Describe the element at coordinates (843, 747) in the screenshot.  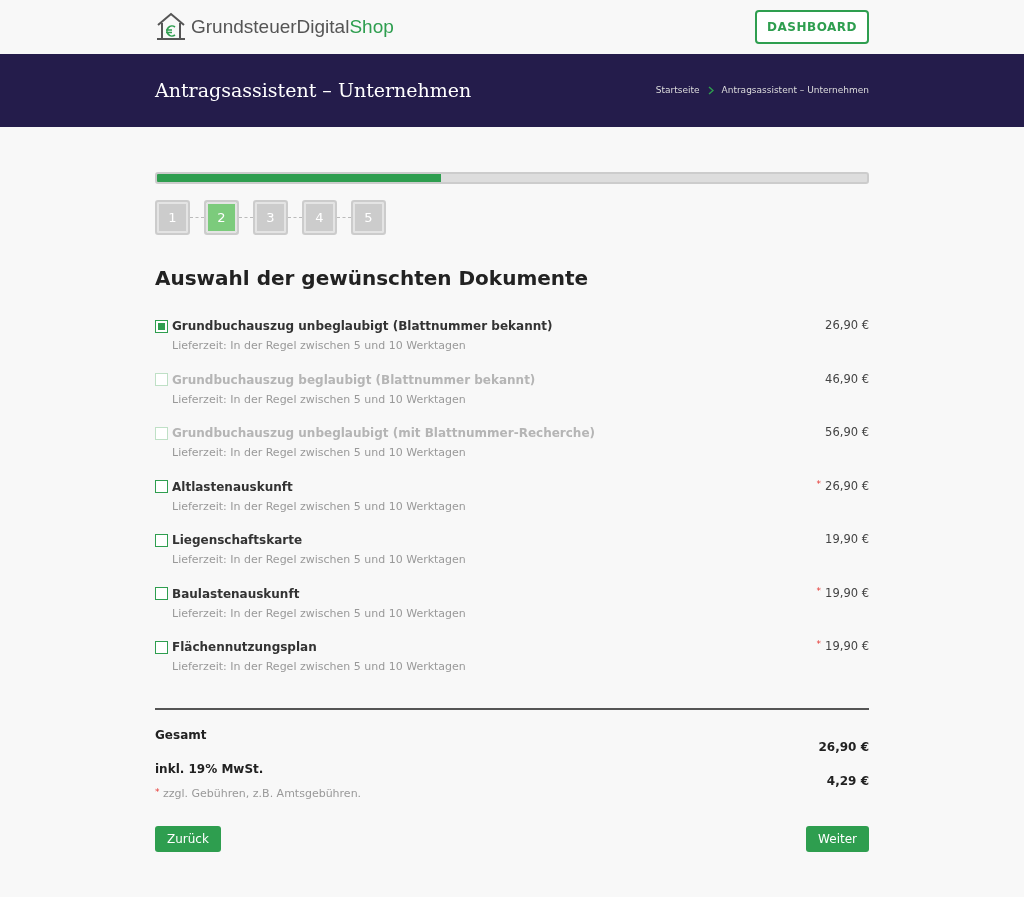
I see `total-amount: 26,90 €` at that location.